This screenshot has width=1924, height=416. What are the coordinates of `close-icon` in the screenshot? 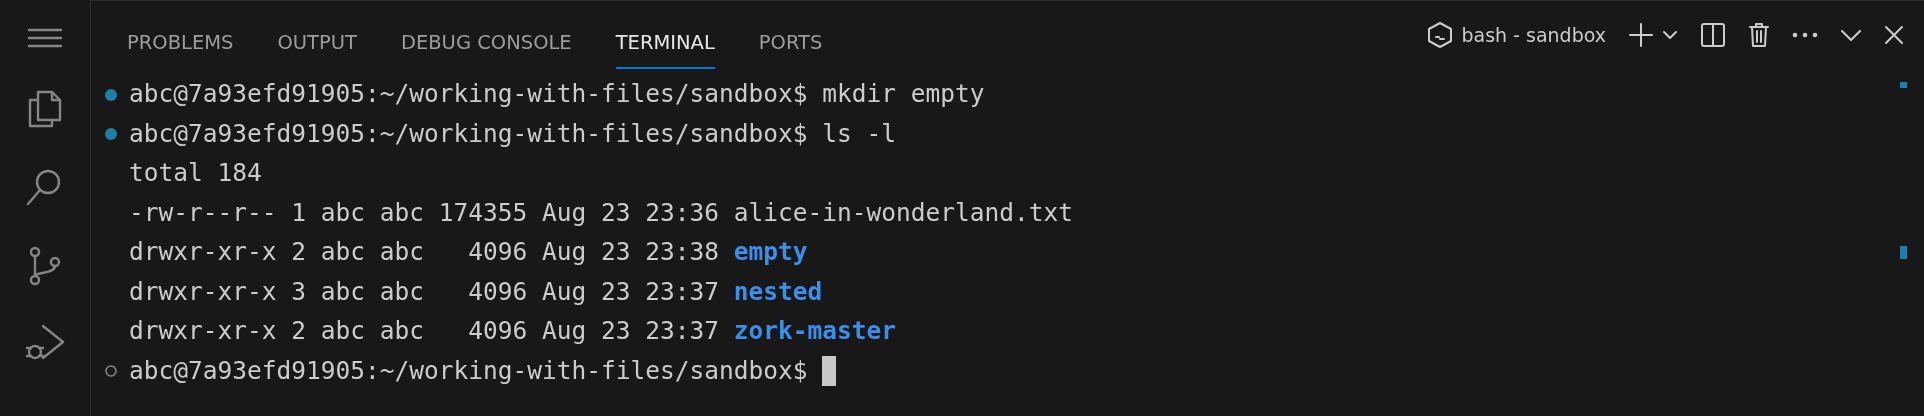 It's located at (1894, 35).